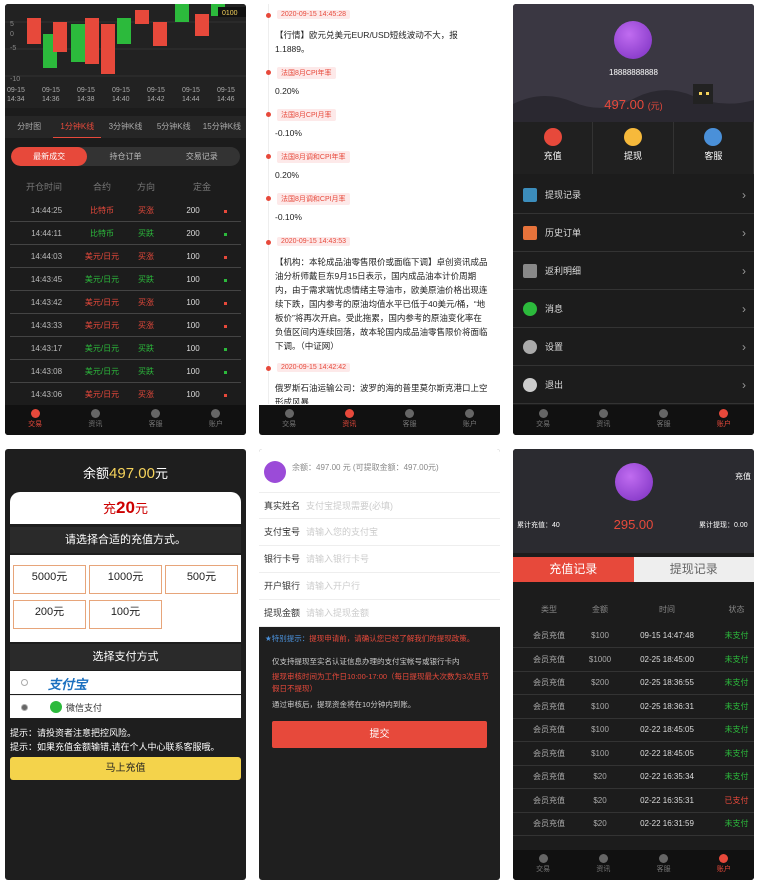 The height and width of the screenshot is (885, 758). What do you see at coordinates (46, 233) in the screenshot?
I see `cell-time: 14:44:11` at bounding box center [46, 233].